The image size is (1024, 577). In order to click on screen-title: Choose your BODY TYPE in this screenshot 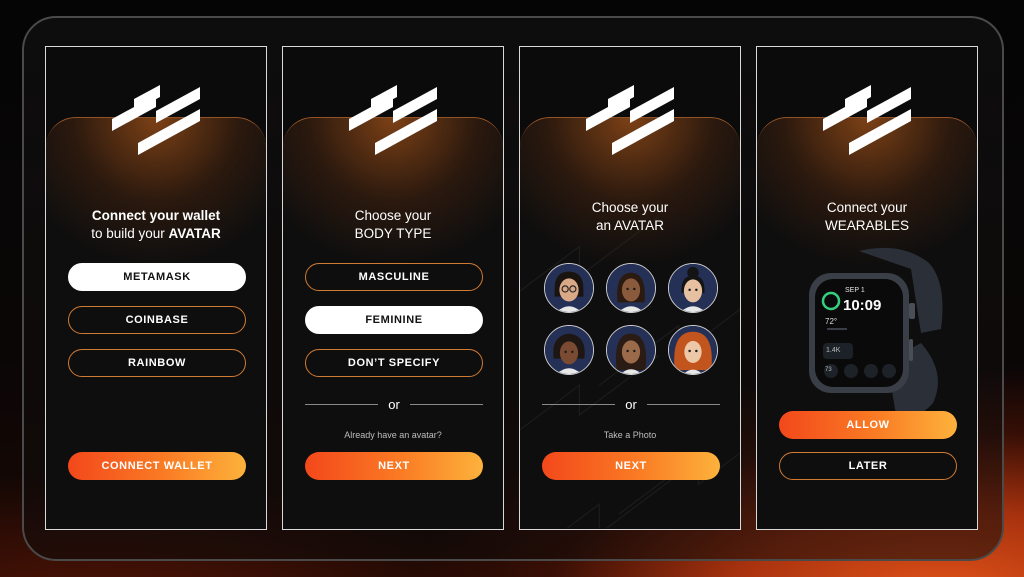, I will do `click(393, 225)`.